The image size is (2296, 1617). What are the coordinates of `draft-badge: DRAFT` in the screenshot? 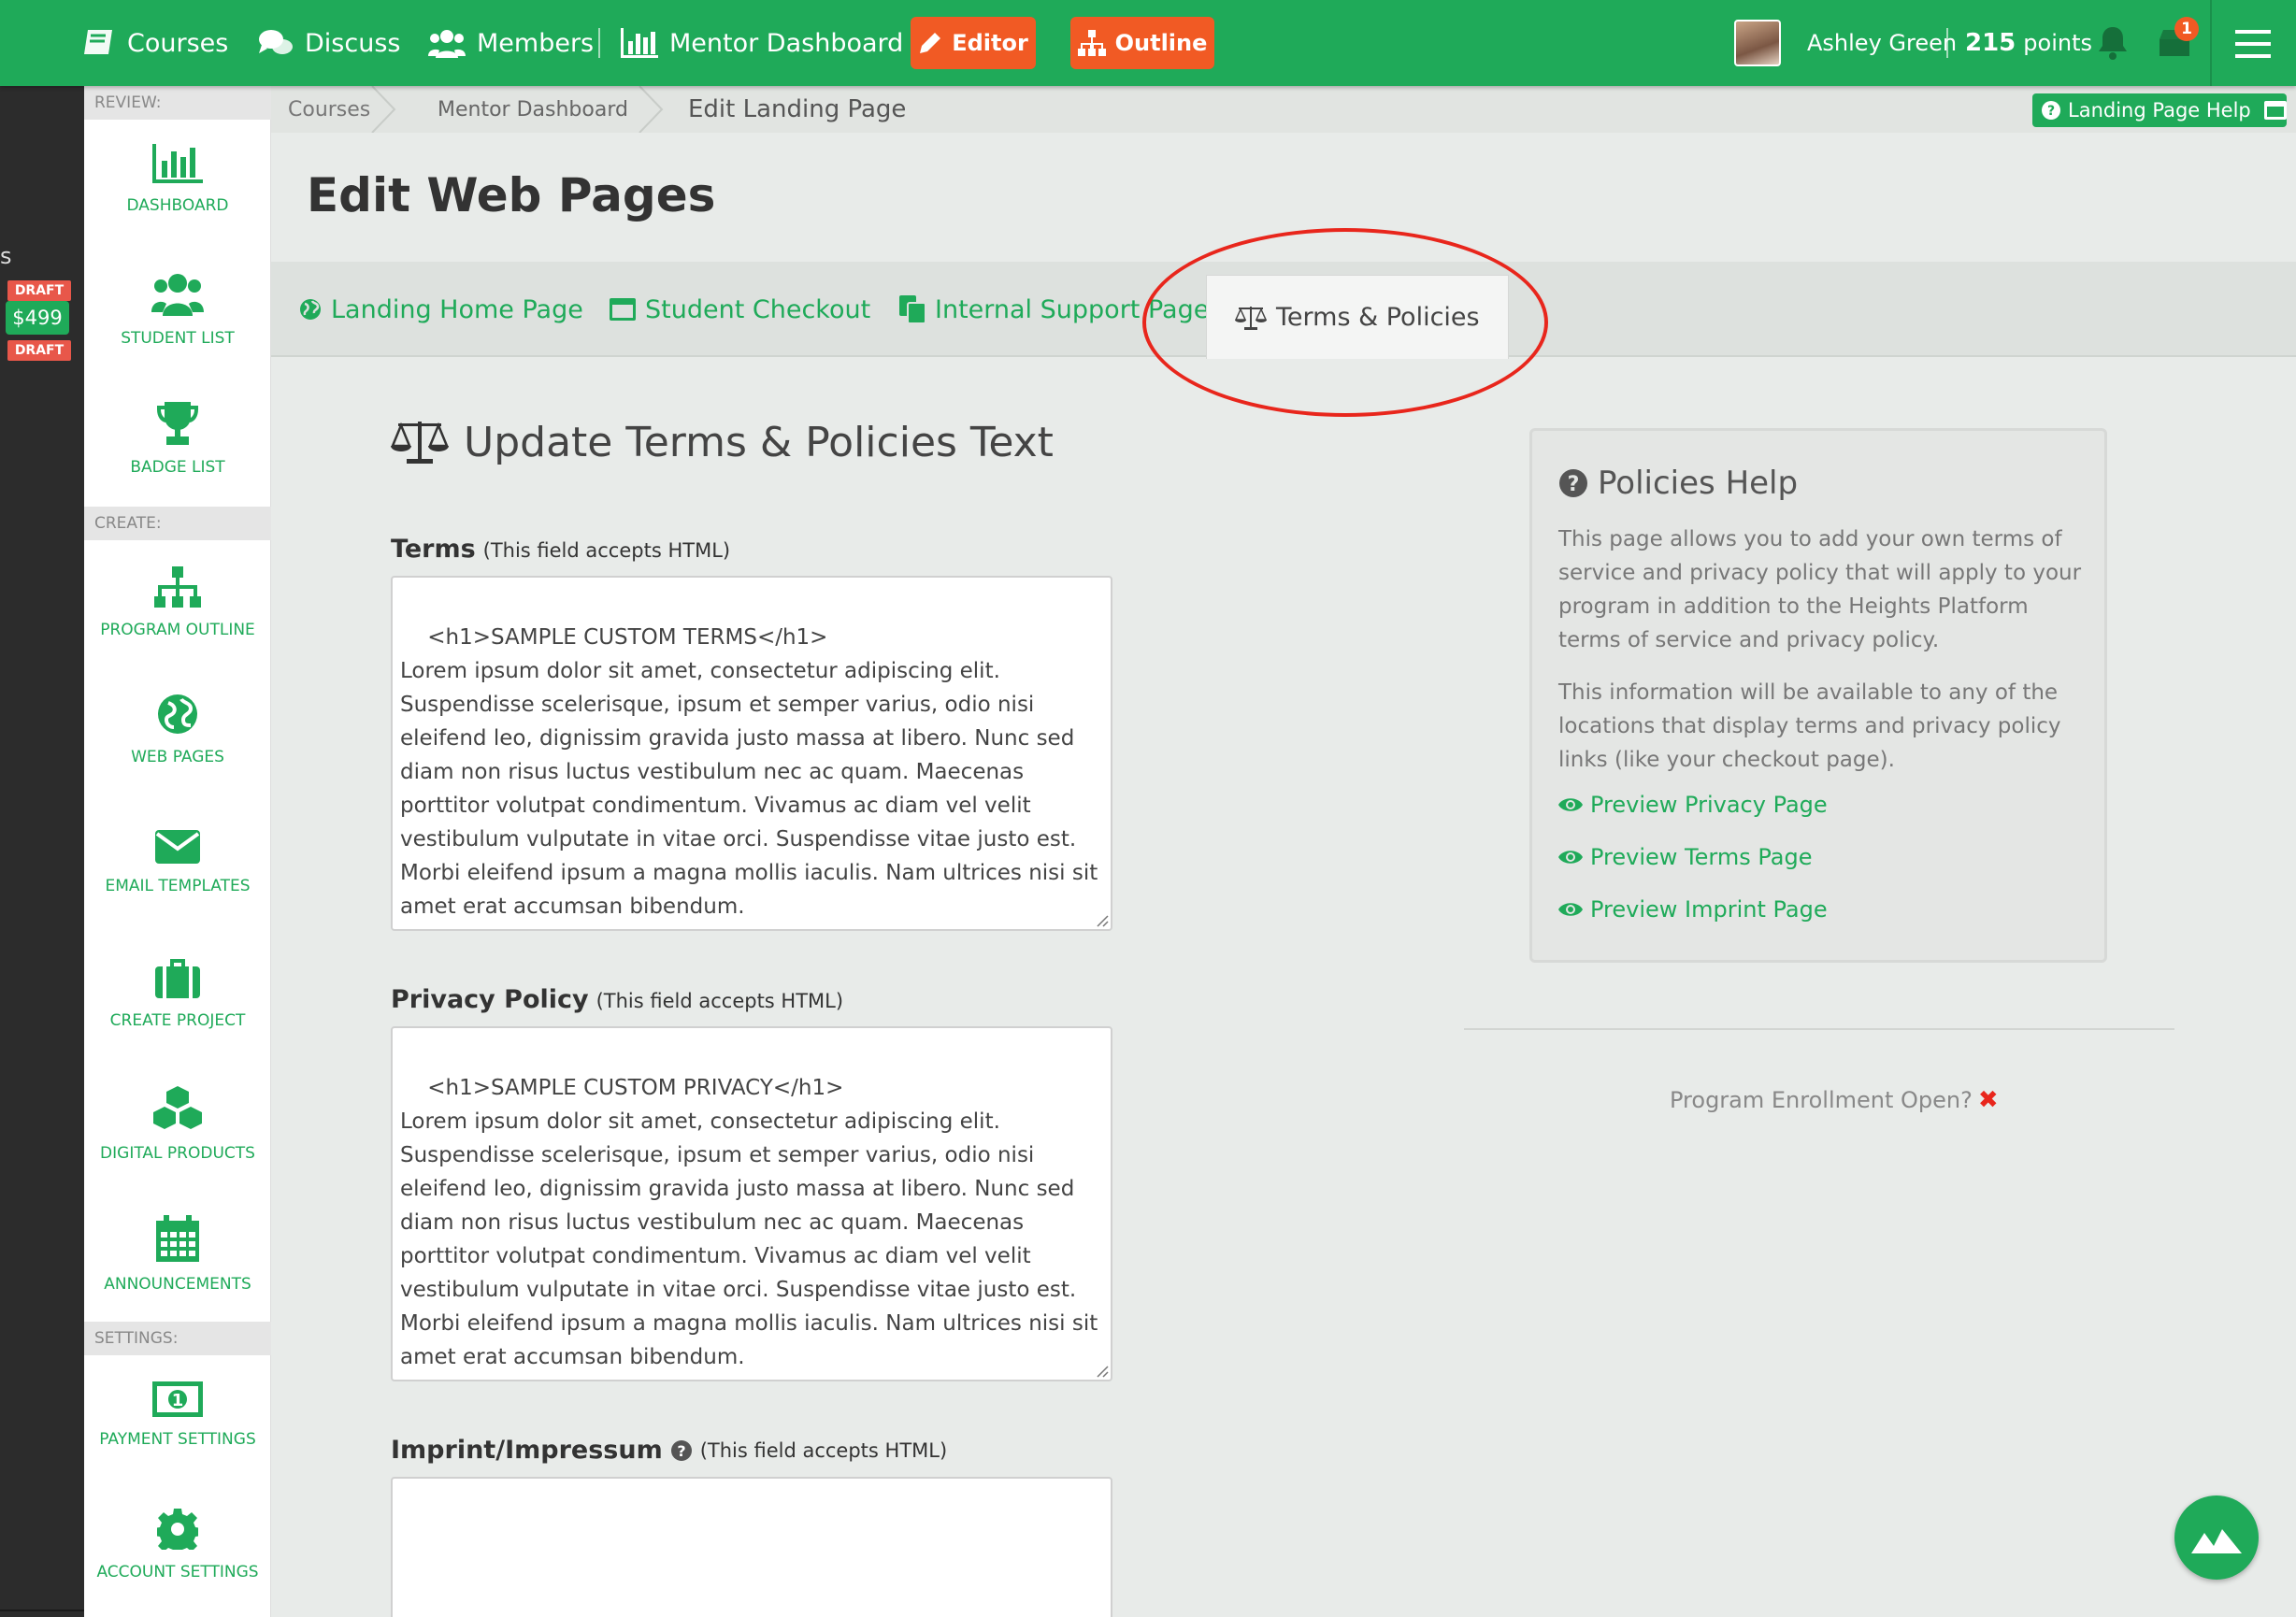 It's located at (39, 350).